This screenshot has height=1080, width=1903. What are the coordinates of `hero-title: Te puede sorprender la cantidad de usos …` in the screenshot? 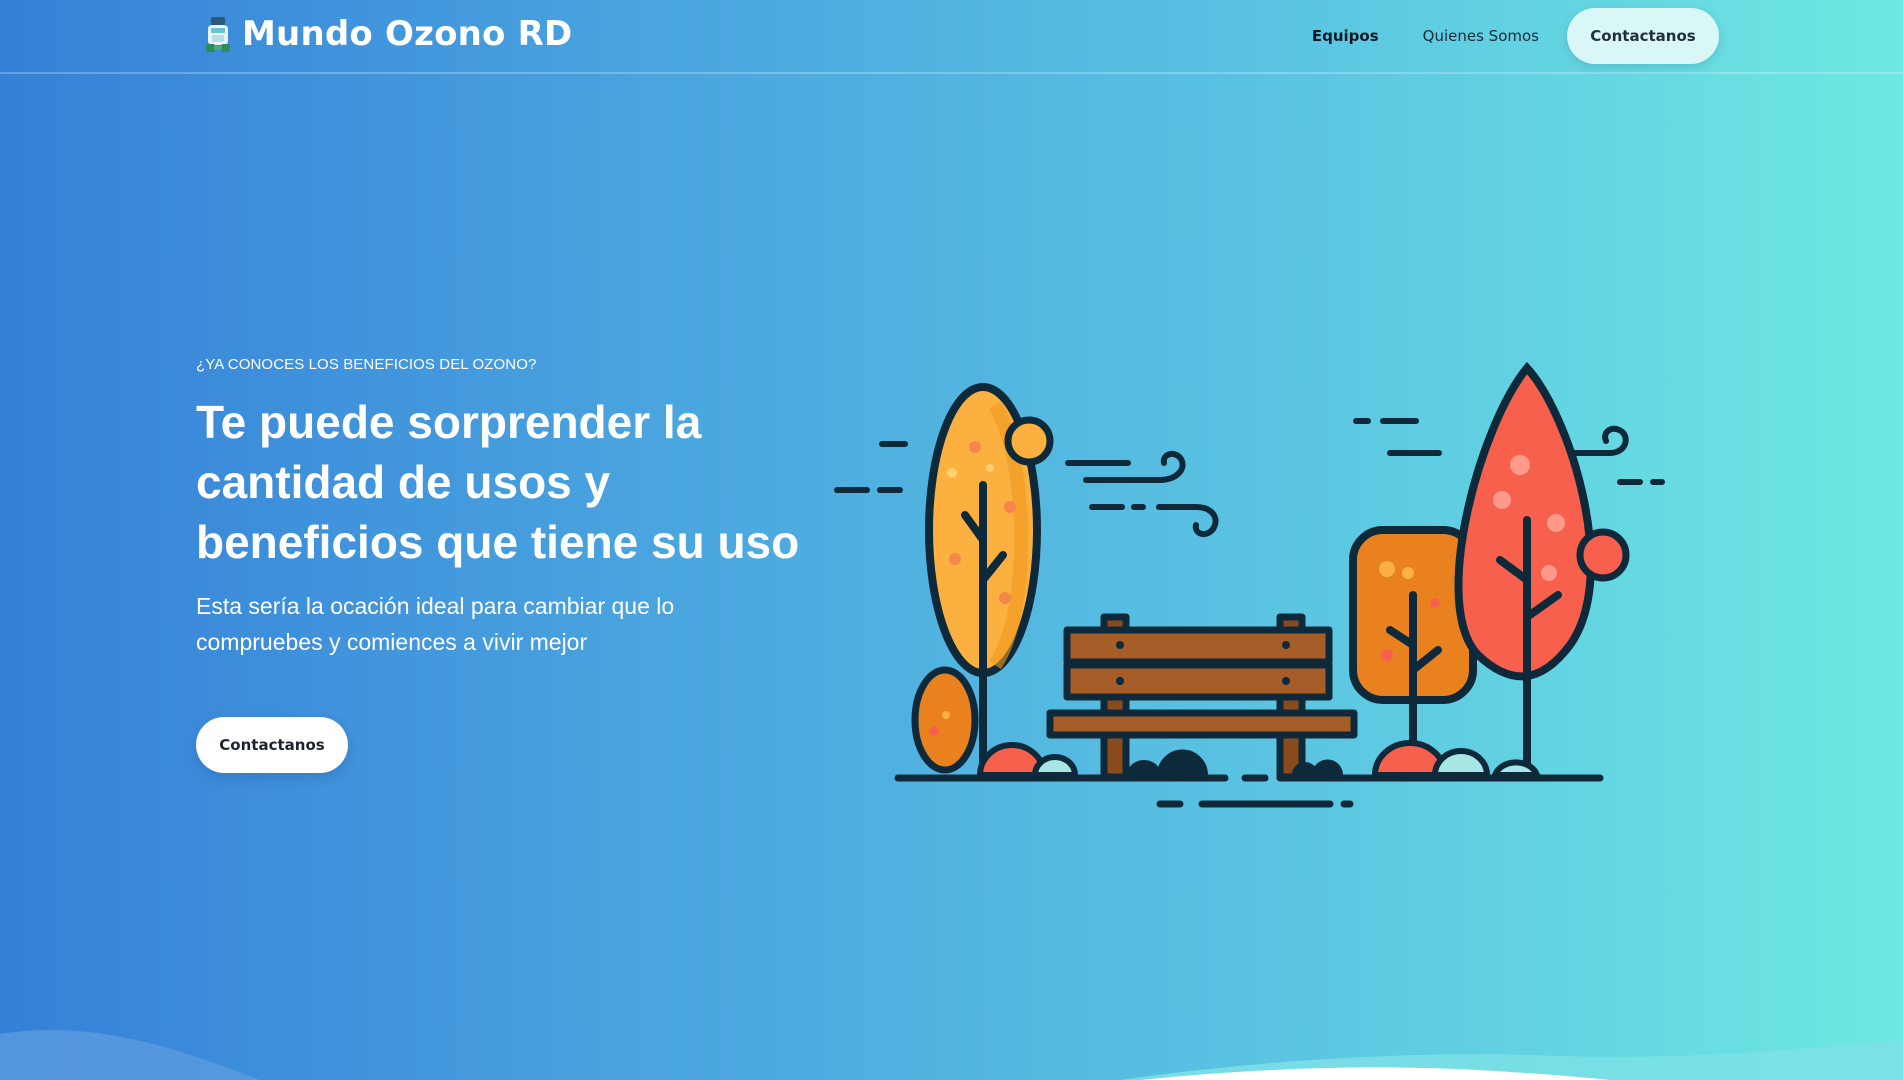 It's located at (498, 482).